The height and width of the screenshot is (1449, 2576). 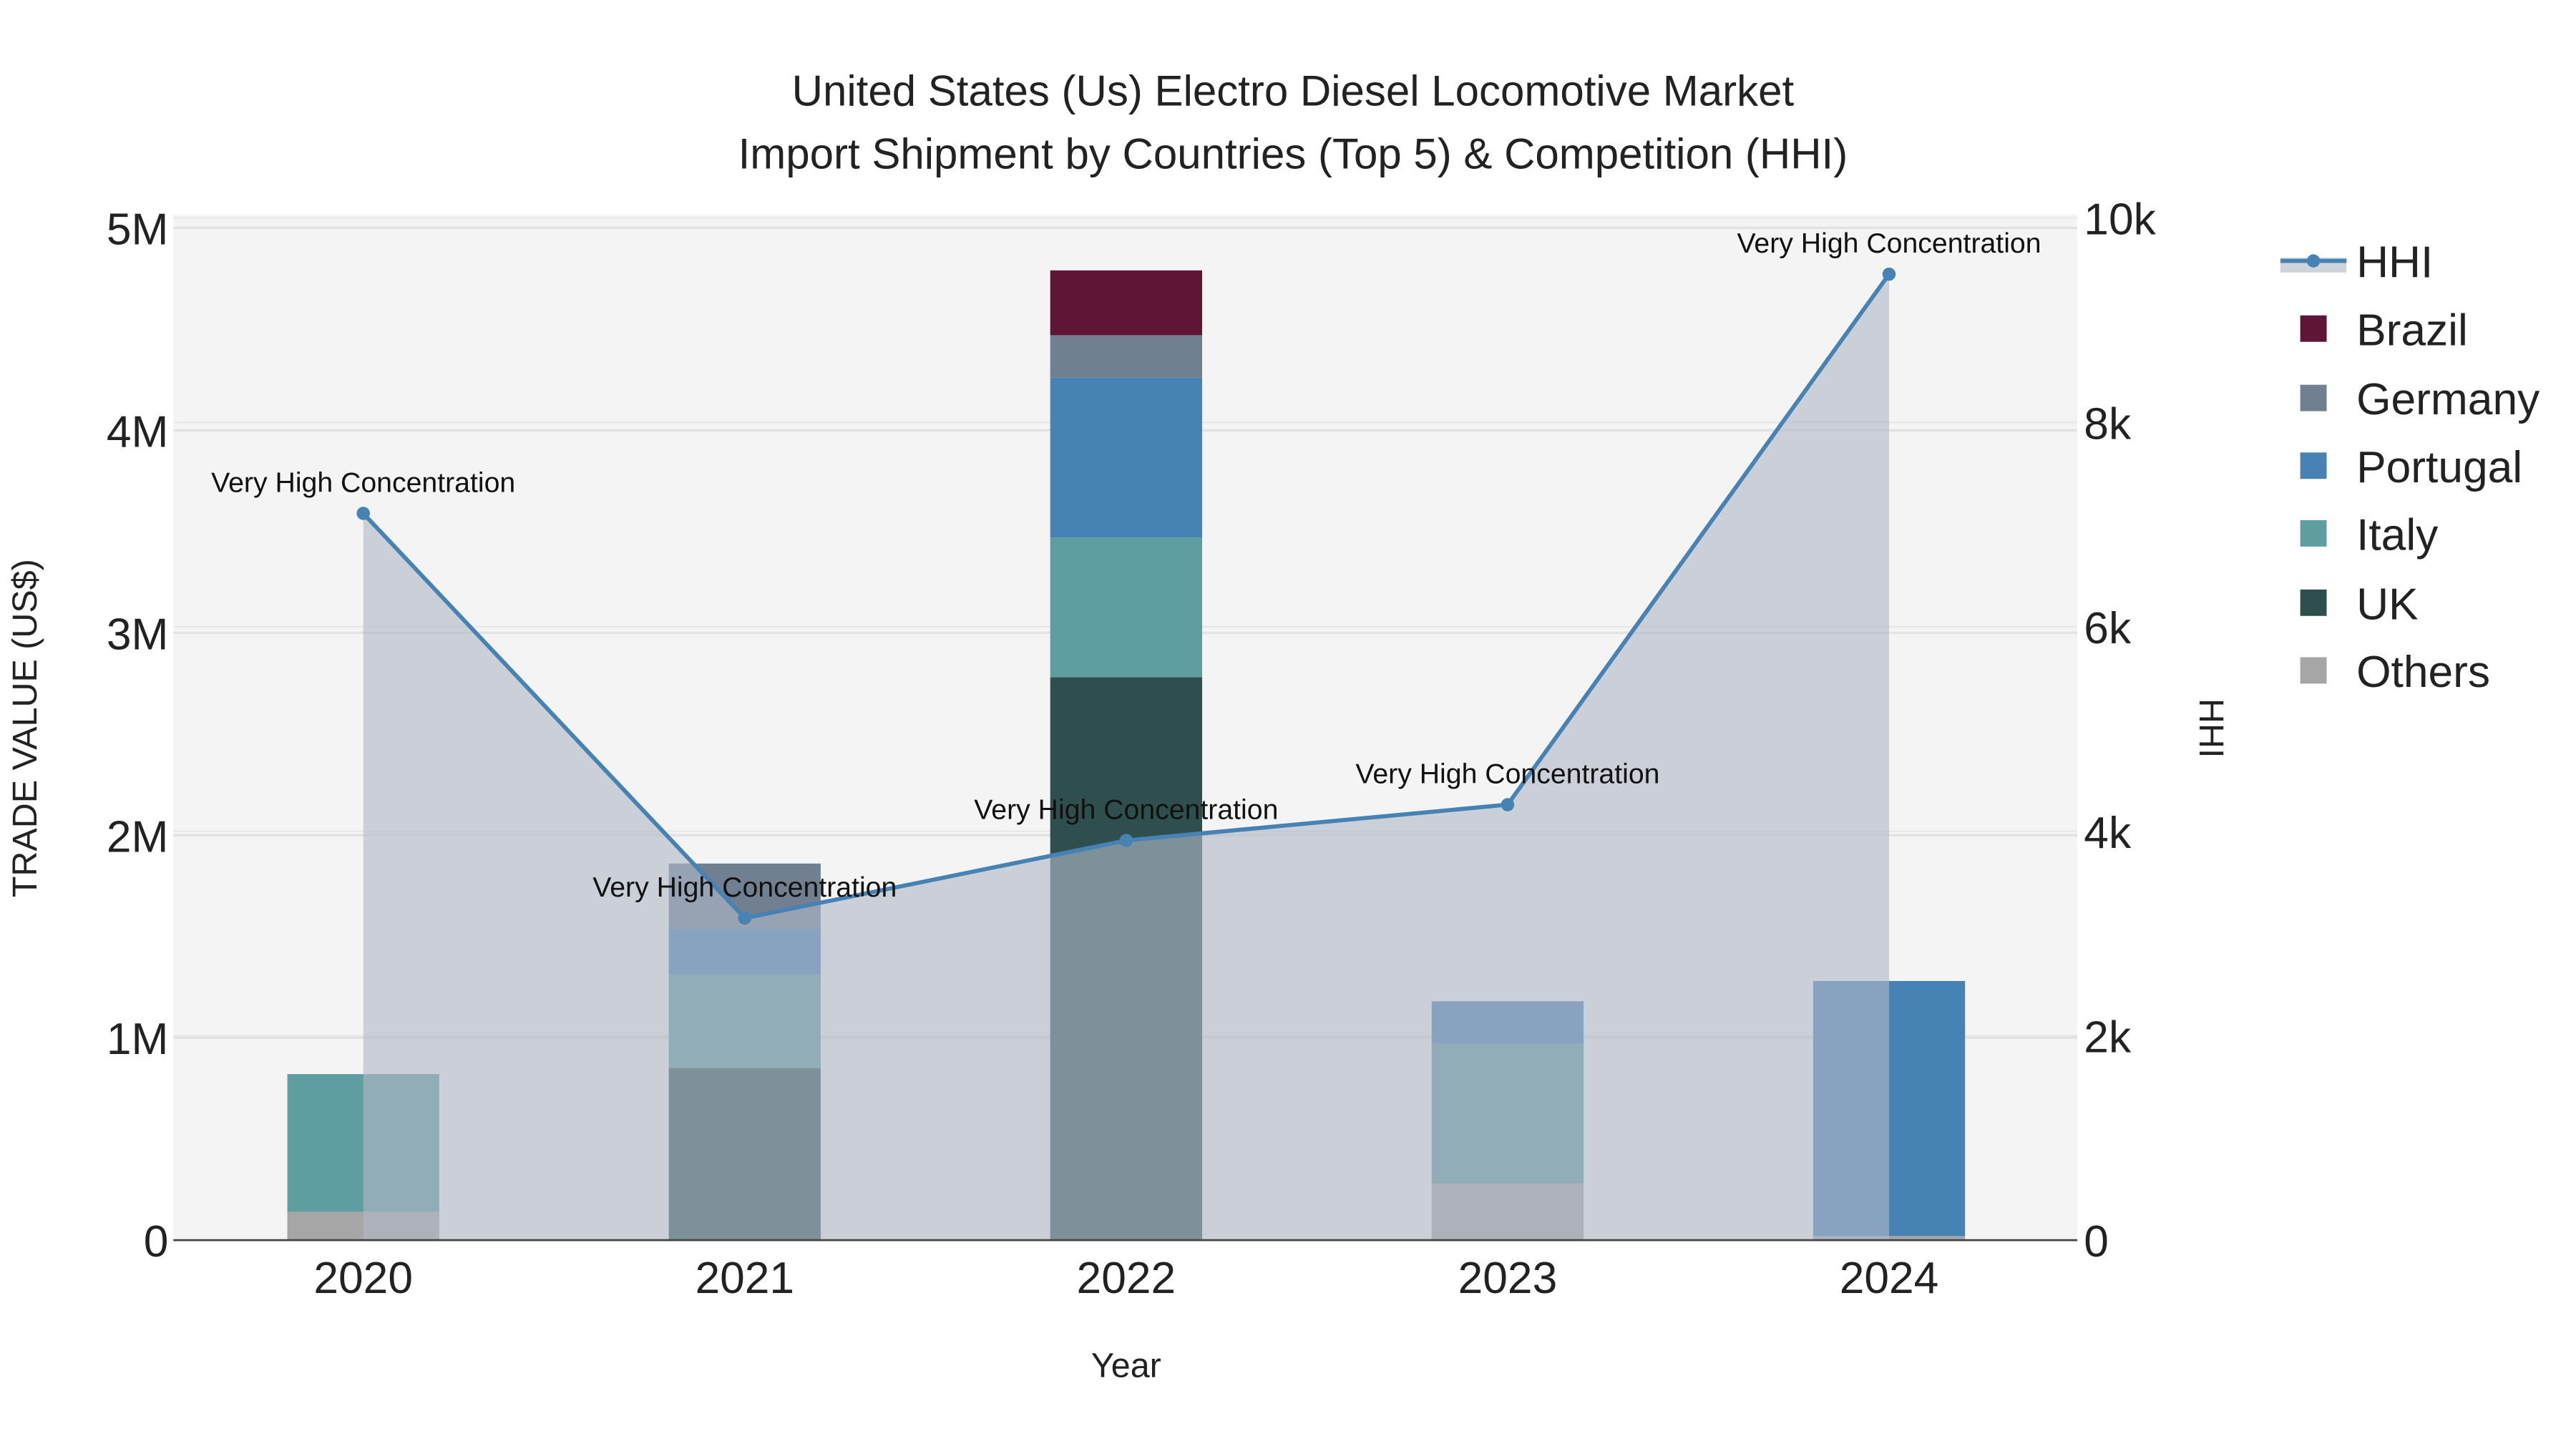 I want to click on y-tick-label: 4M, so click(x=138, y=432).